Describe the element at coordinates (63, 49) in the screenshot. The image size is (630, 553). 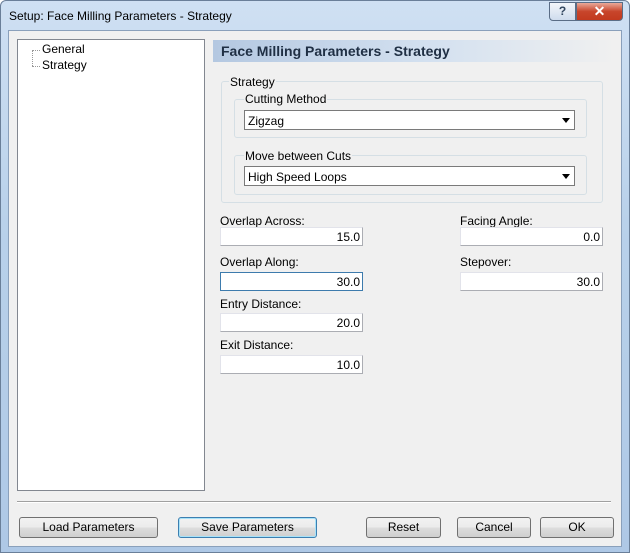
I see `tree-item-general: General` at that location.